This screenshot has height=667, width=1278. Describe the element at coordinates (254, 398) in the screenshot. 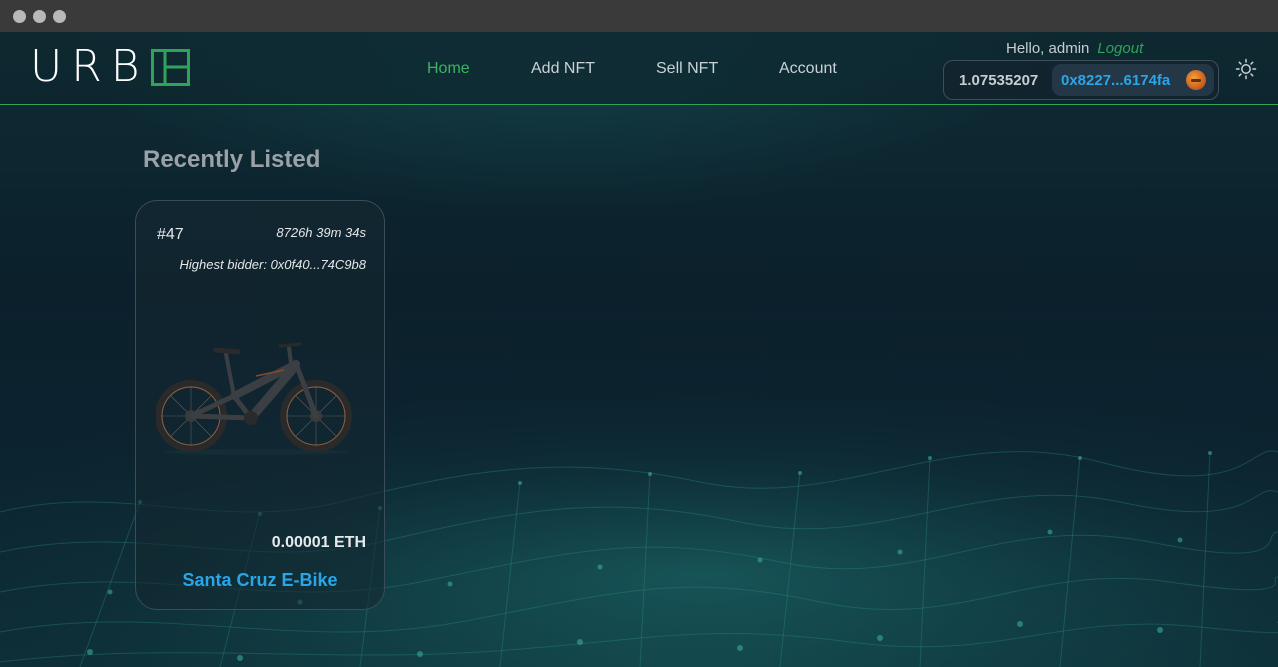

I see `nft-image-bike` at that location.